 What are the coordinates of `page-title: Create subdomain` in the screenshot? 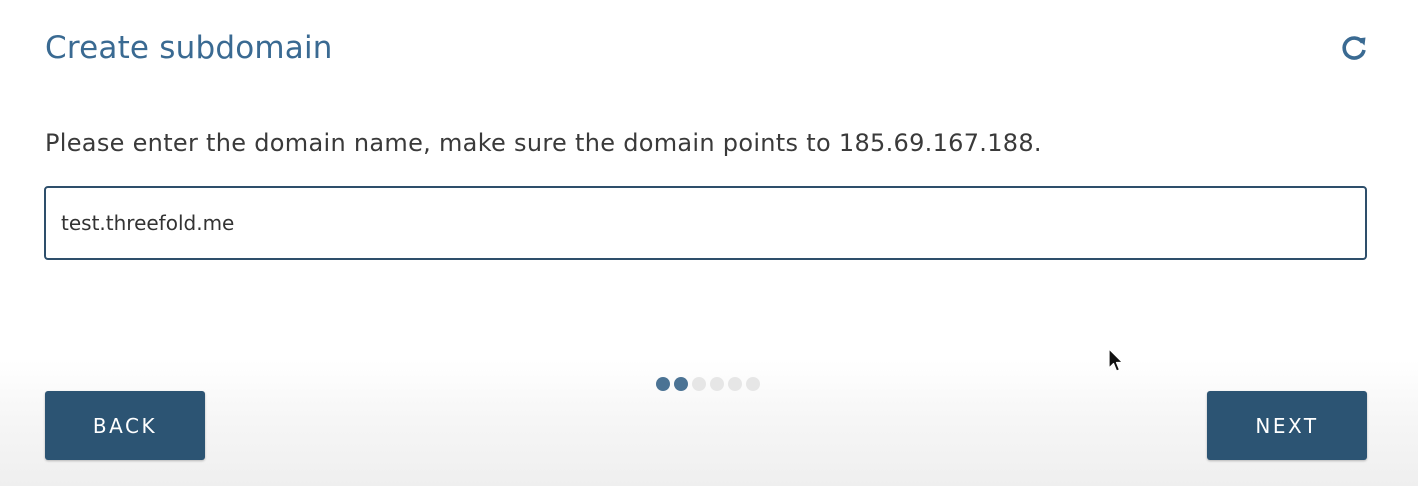 It's located at (189, 48).